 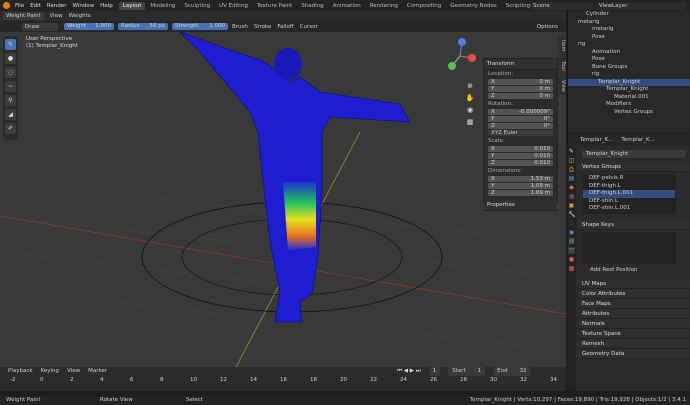 I want to click on camera-icon: ◉, so click(x=470, y=110).